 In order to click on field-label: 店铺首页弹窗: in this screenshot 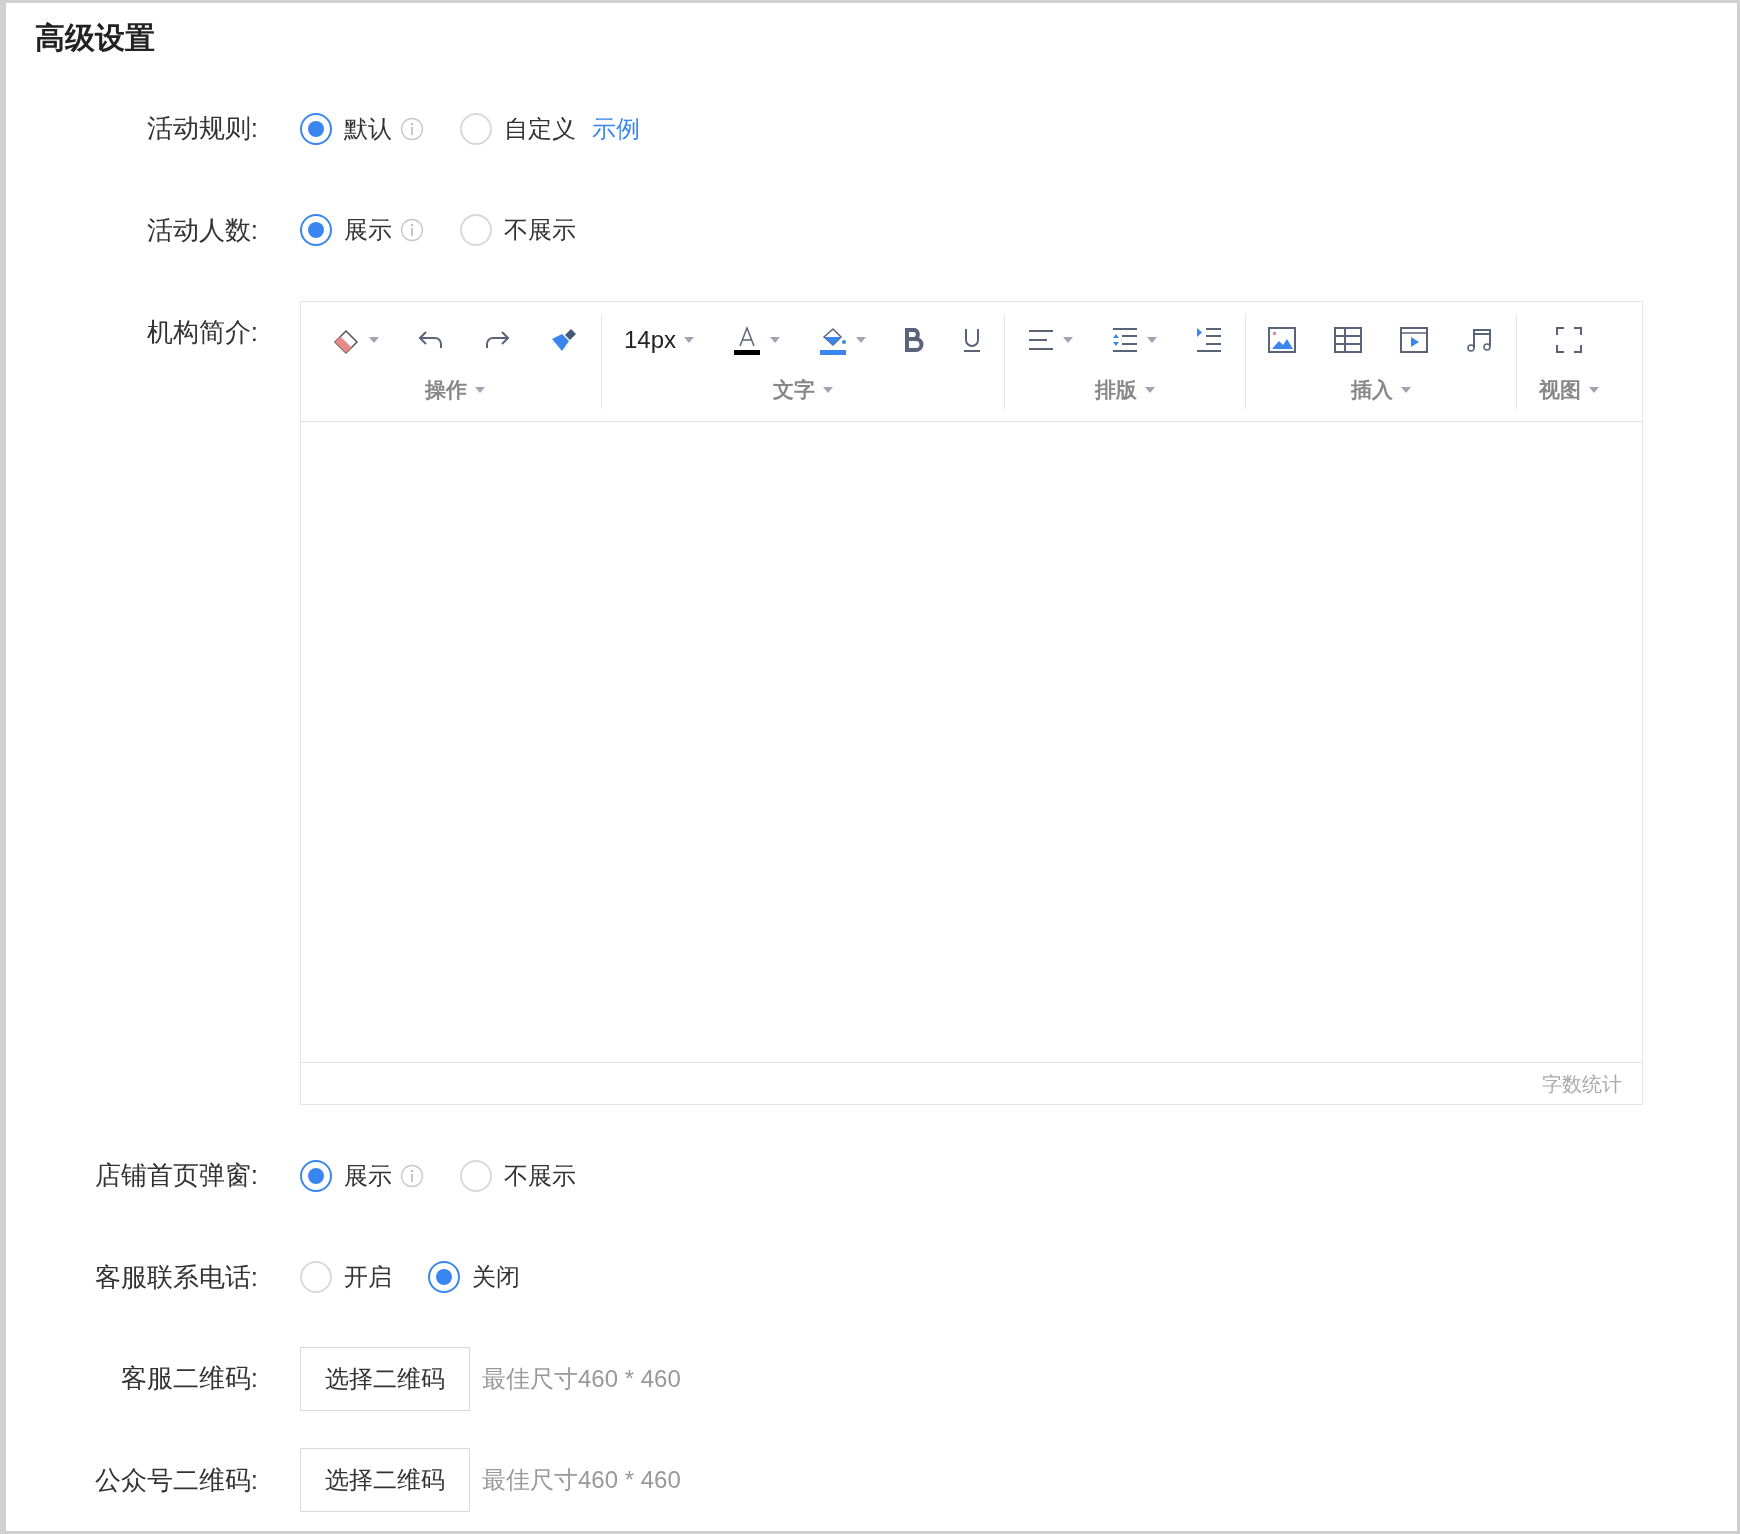, I will do `click(176, 1176)`.